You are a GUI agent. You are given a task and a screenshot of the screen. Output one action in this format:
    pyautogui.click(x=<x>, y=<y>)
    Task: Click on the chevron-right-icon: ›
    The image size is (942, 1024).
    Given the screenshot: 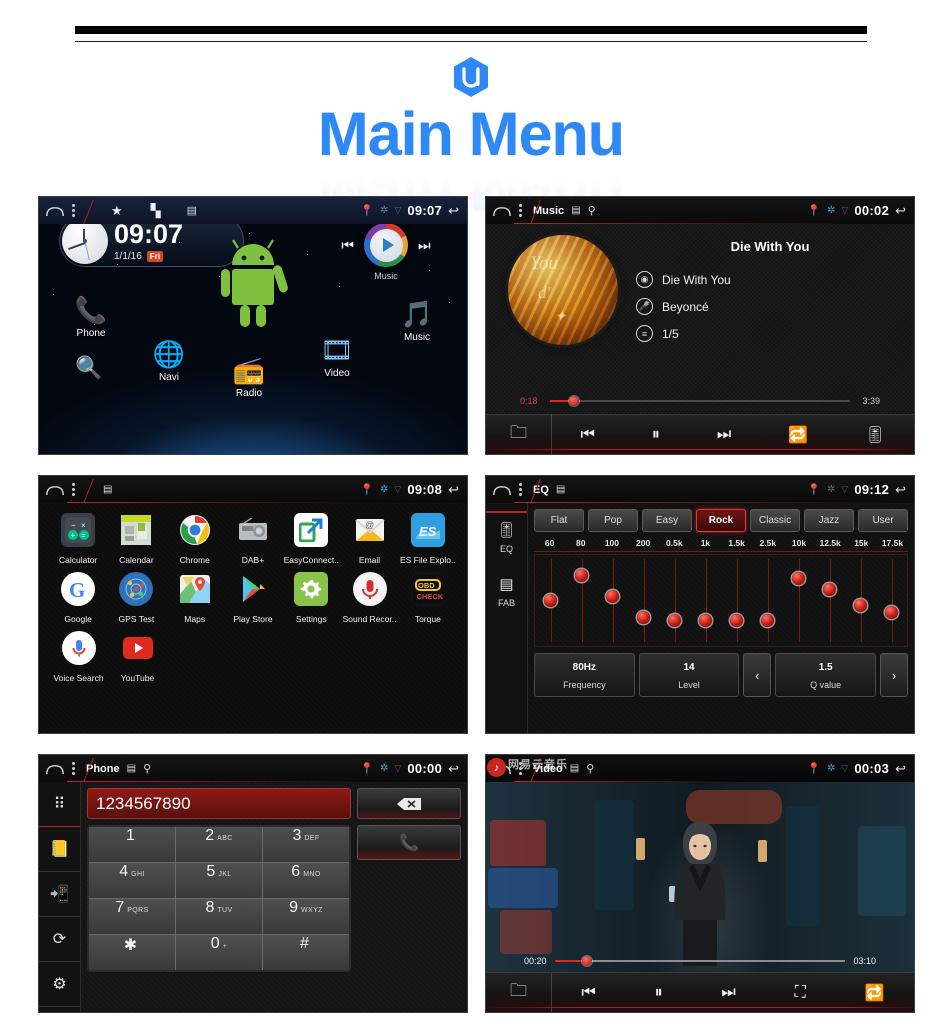 What is the action you would take?
    pyautogui.click(x=894, y=675)
    